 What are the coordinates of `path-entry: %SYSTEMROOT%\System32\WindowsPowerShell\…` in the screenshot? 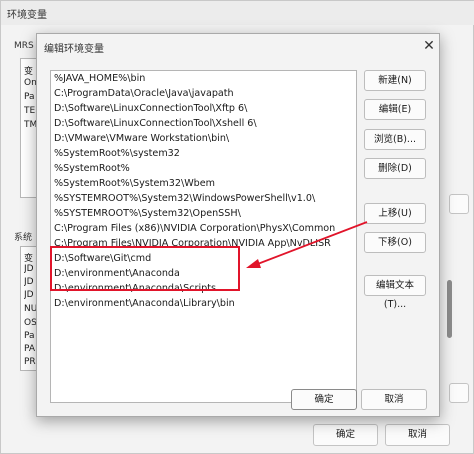 It's located at (184, 199).